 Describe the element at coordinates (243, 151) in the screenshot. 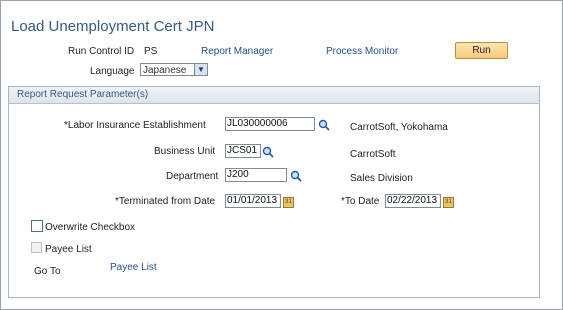

I see `business-unit-input: JCS01` at that location.